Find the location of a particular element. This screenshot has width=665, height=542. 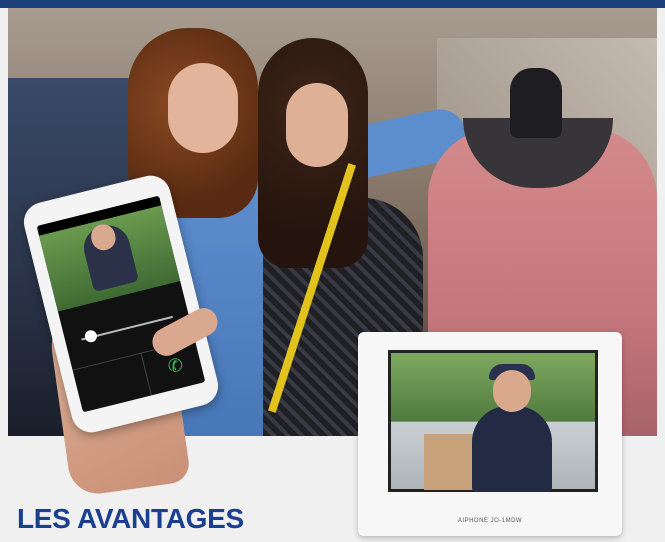

monitor-visitor is located at coordinates (512, 449).